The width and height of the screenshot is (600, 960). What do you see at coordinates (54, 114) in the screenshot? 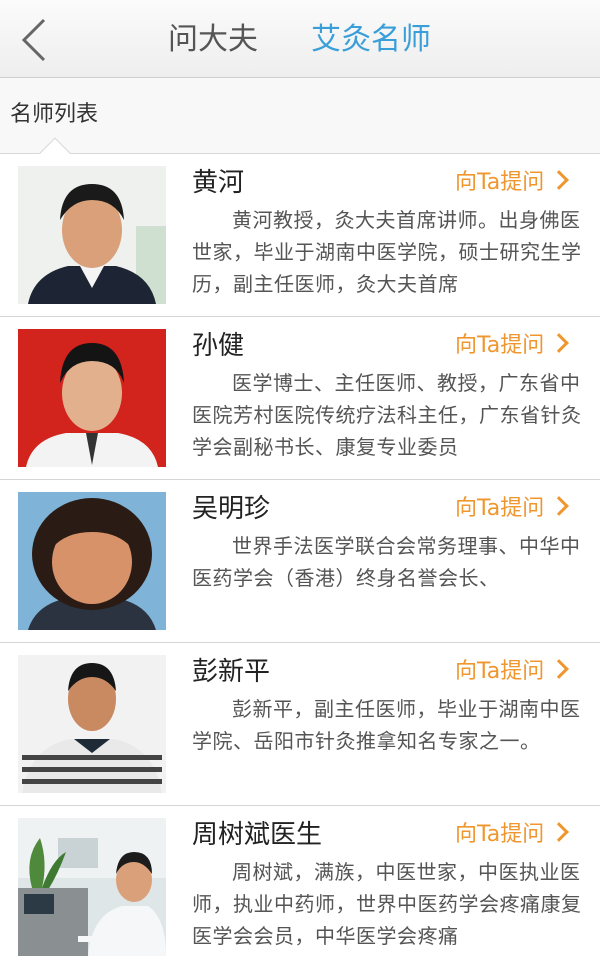
I see `section-title: 名师列表` at bounding box center [54, 114].